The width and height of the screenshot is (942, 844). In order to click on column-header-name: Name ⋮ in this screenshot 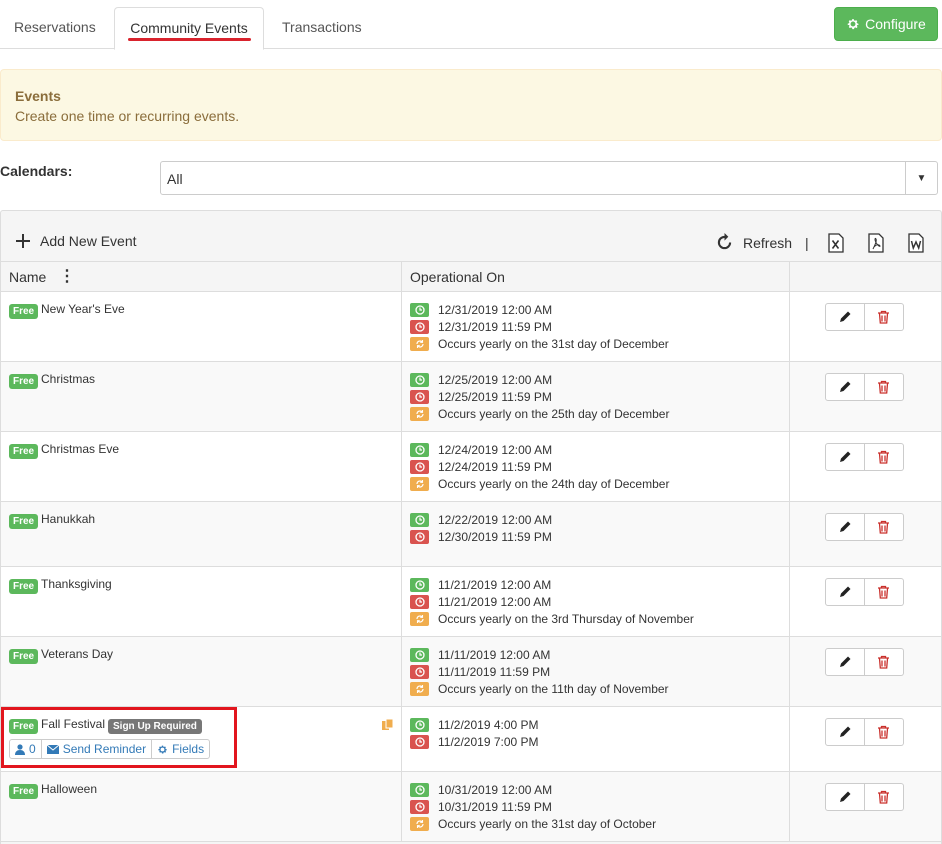, I will do `click(201, 277)`.